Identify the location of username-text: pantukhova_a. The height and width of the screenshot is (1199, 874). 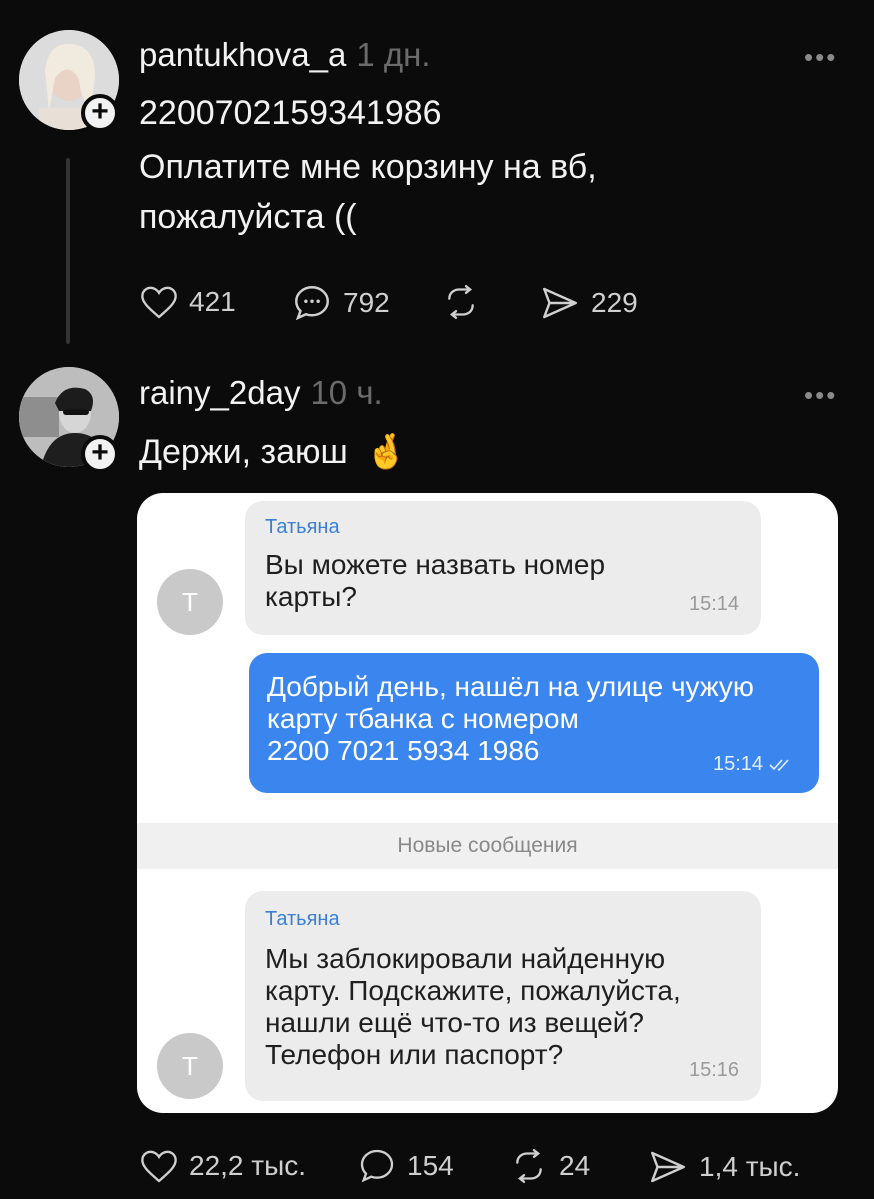
(242, 54).